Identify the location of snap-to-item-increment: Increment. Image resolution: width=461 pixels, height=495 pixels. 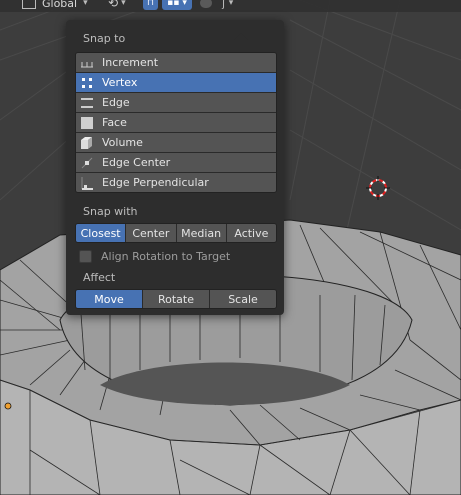
(176, 62).